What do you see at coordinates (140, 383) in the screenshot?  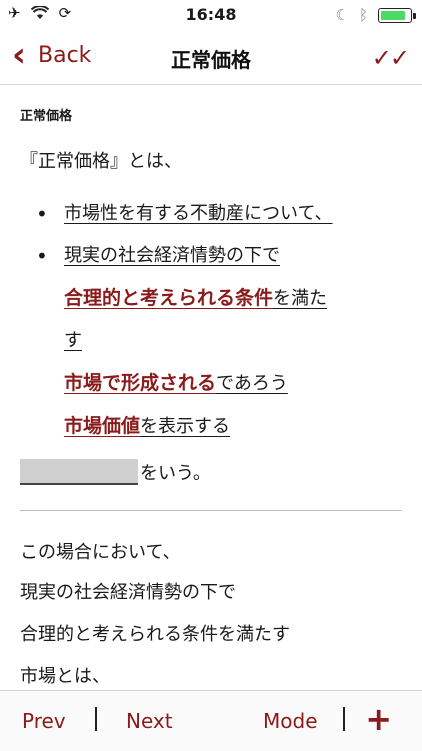 I see `highlight-term: 市場で形成される` at bounding box center [140, 383].